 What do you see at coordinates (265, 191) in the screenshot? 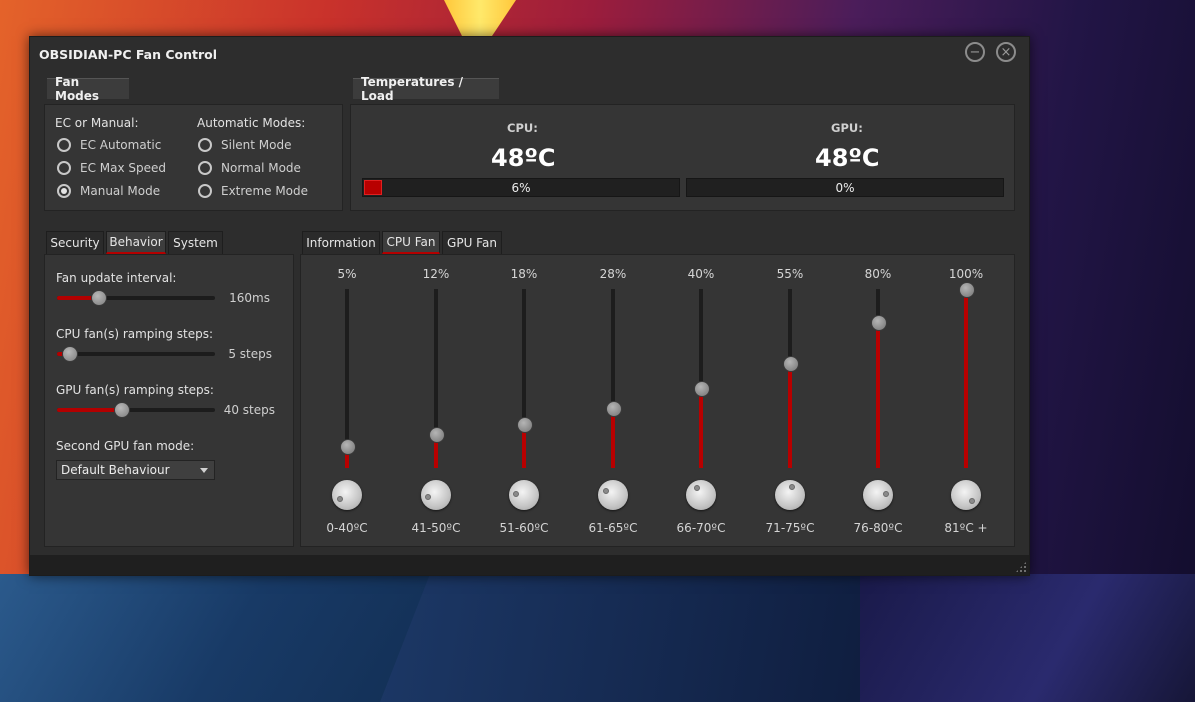
I see `radio-label: Extreme Mode` at bounding box center [265, 191].